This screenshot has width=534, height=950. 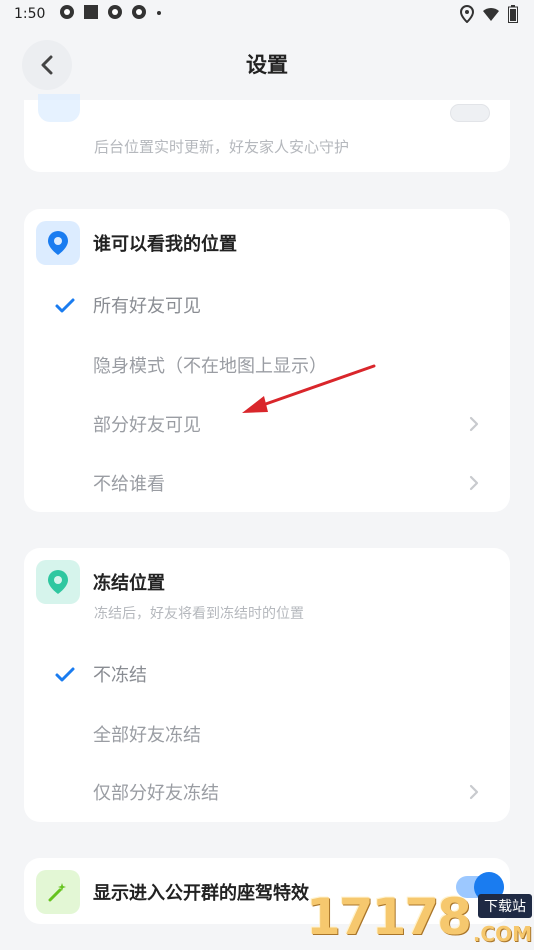 I want to click on option-label: 不冻结, so click(x=120, y=675).